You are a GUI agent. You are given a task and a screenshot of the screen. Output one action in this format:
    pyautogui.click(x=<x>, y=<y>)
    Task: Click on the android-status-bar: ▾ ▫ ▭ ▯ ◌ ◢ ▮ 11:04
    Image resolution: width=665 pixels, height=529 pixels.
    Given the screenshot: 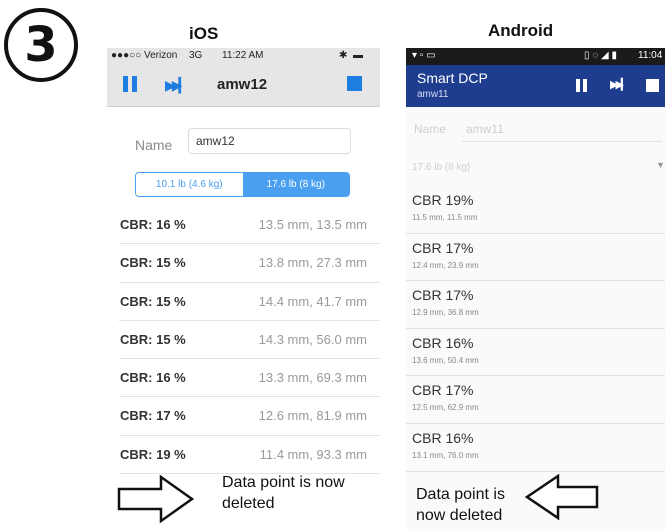 What is the action you would take?
    pyautogui.click(x=535, y=56)
    